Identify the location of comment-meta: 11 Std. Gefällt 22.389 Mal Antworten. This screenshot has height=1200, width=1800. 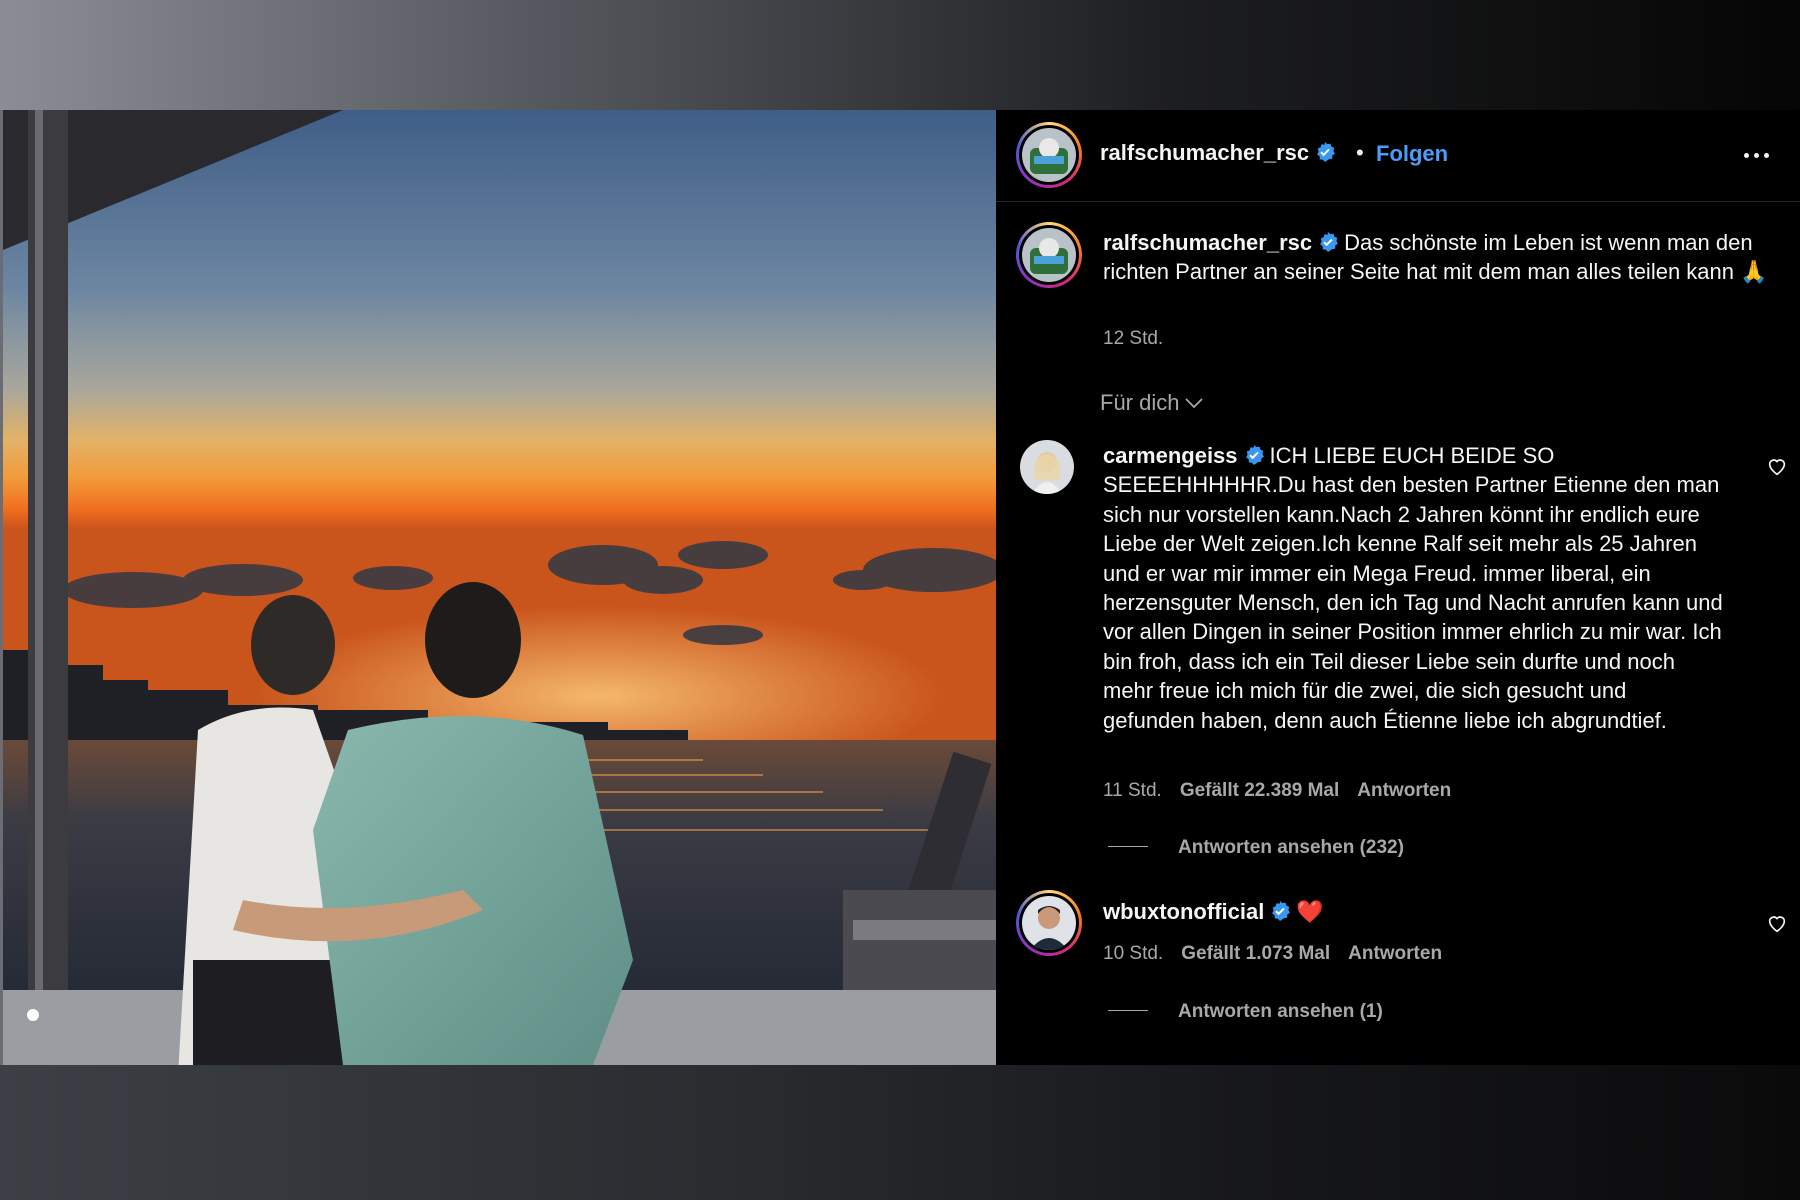
(1277, 791).